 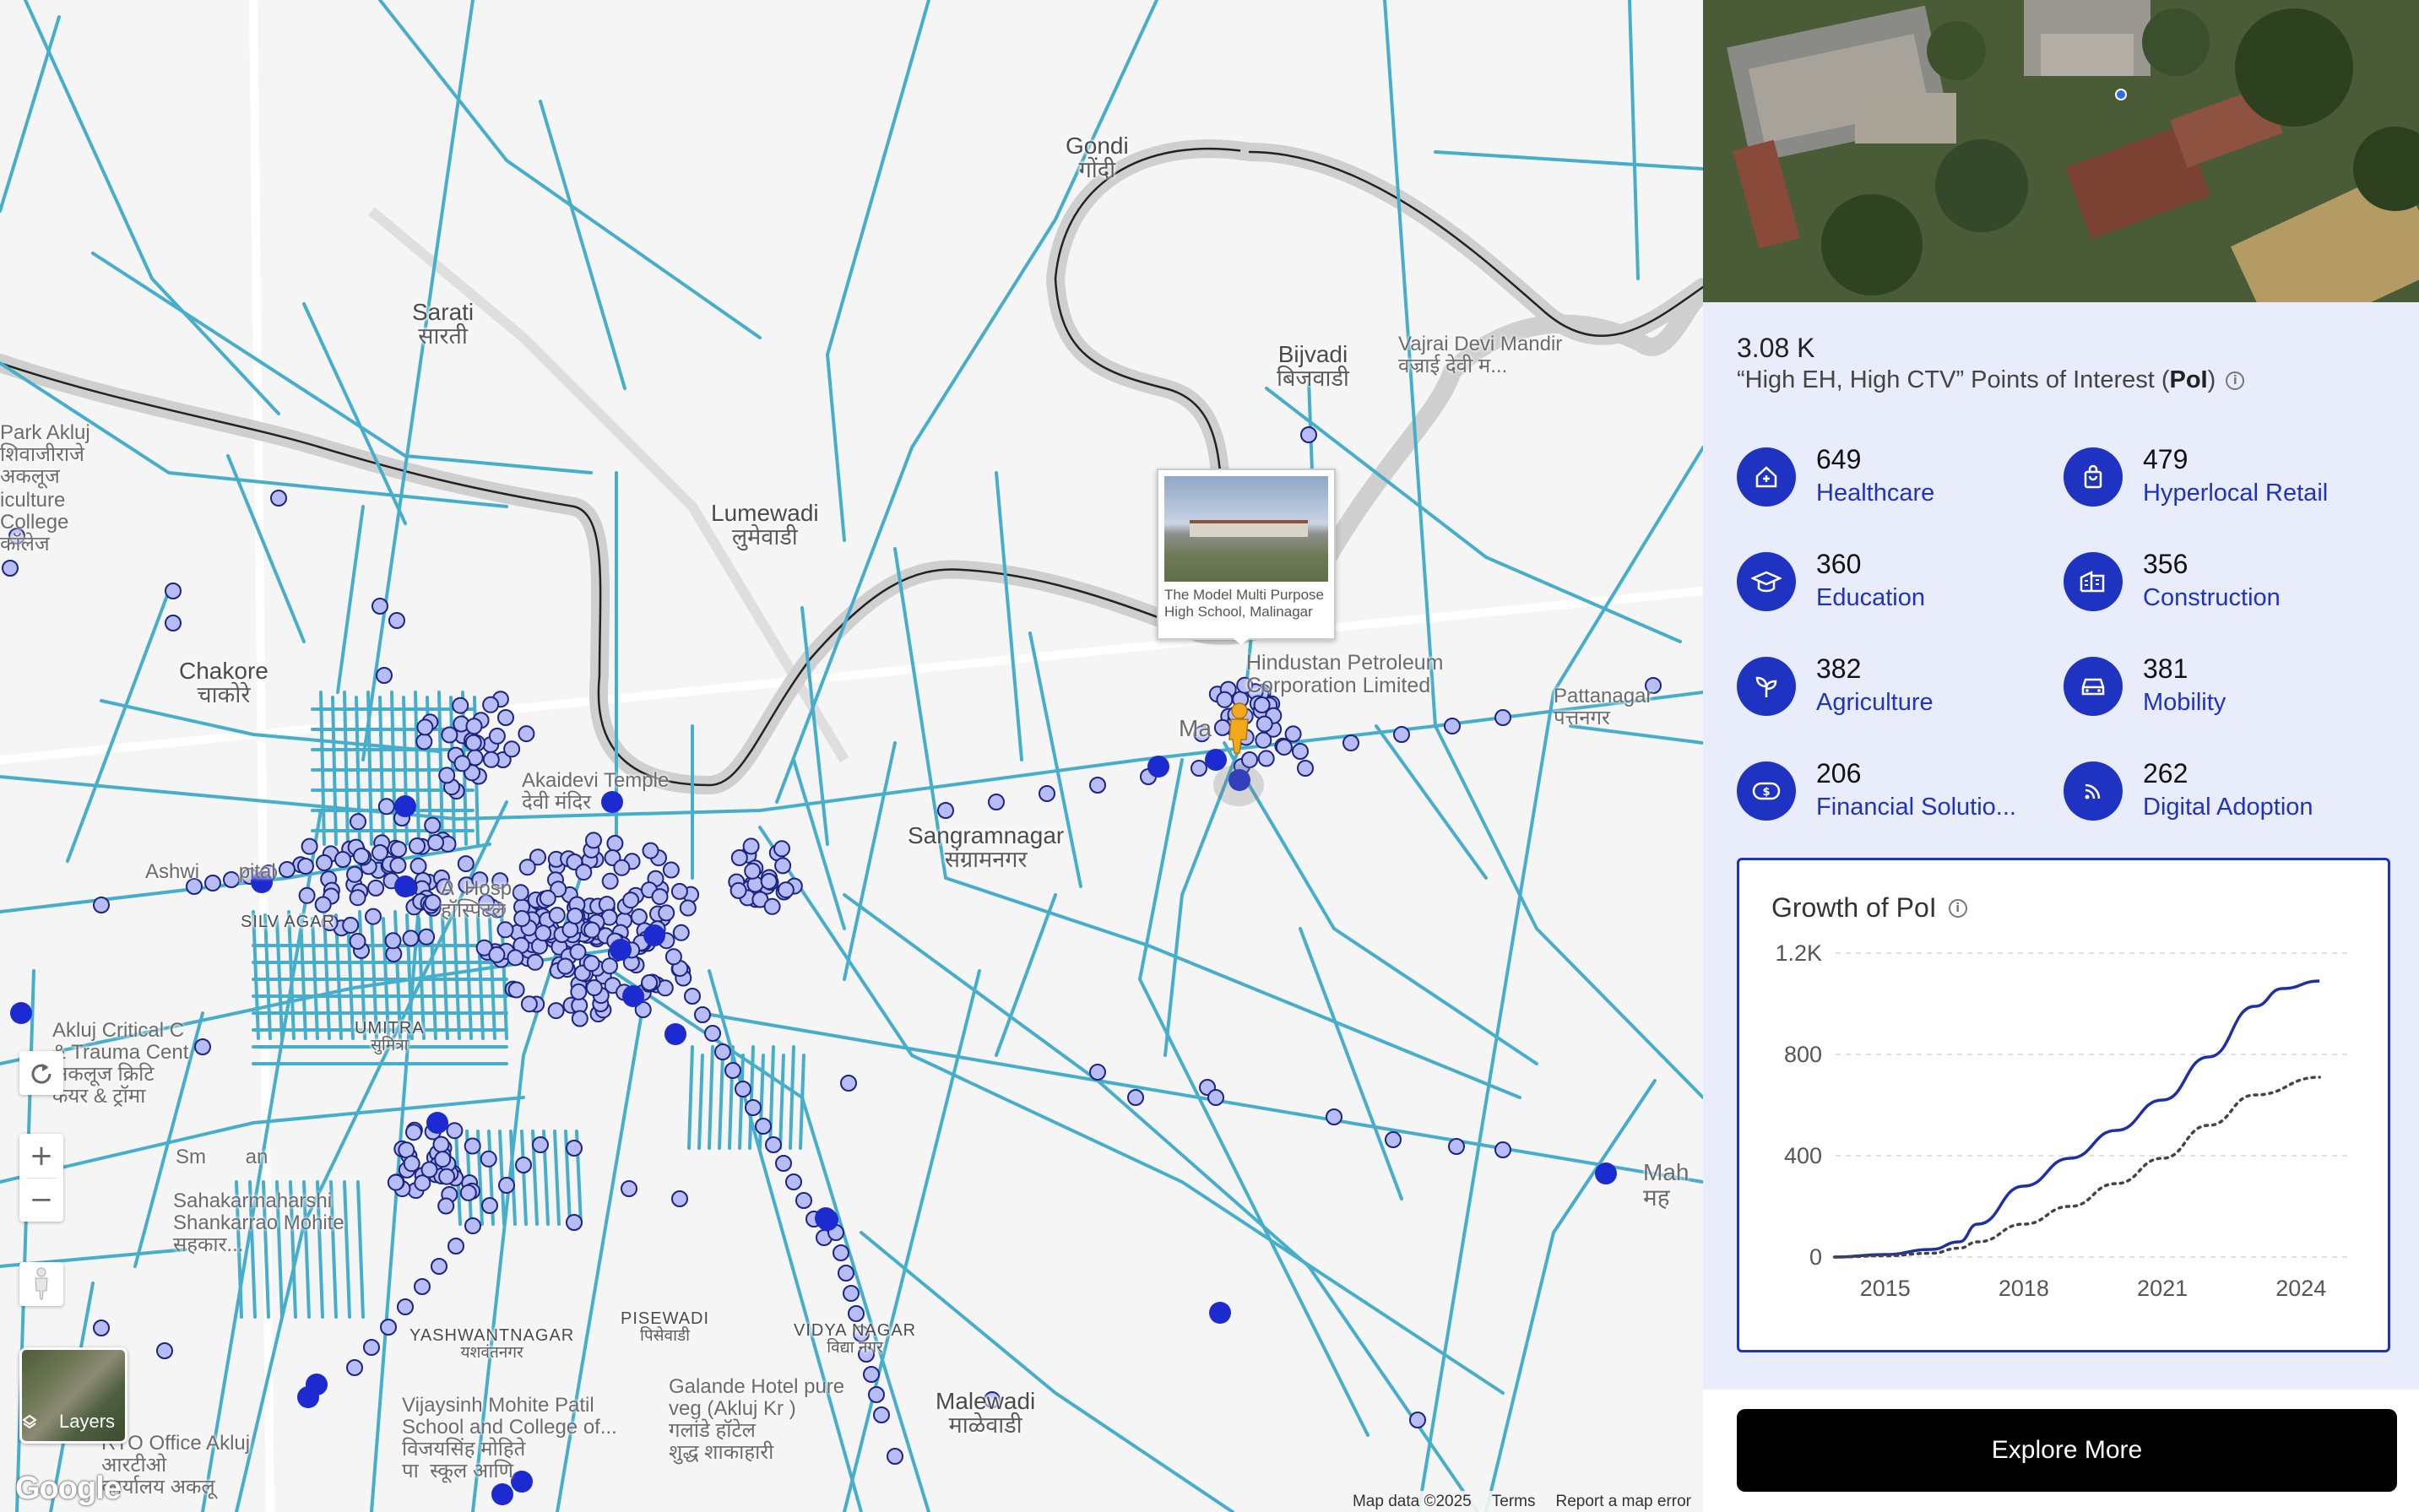 I want to click on place-label-sumitra: UMITRA सुमित्रा, so click(x=390, y=1036).